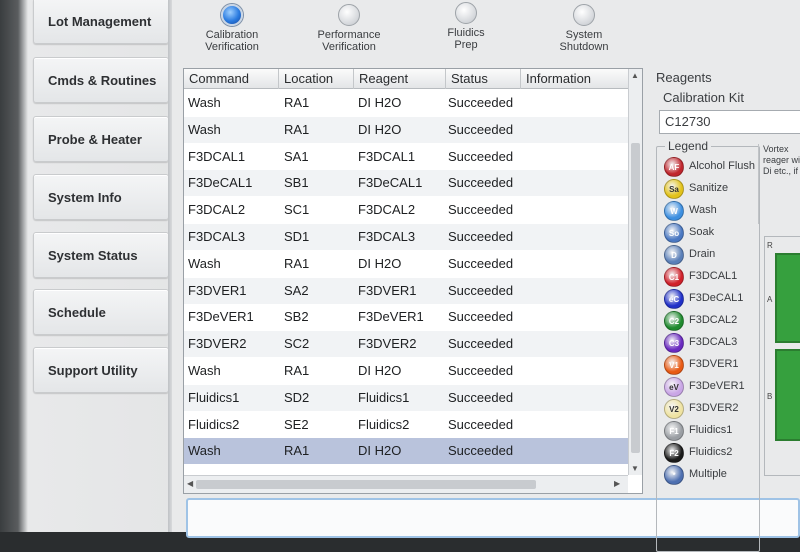 The image size is (800, 552). Describe the element at coordinates (584, 35) in the screenshot. I see `step-label-line1: System` at that location.